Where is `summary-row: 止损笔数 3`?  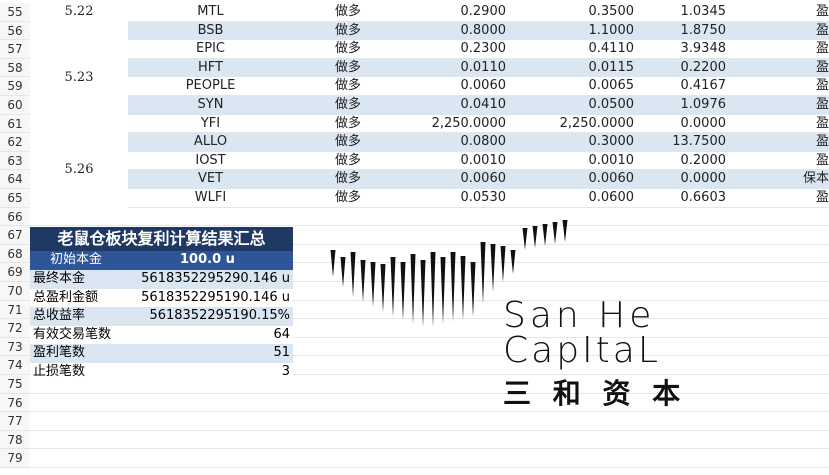 summary-row: 止损笔数 3 is located at coordinates (161, 372).